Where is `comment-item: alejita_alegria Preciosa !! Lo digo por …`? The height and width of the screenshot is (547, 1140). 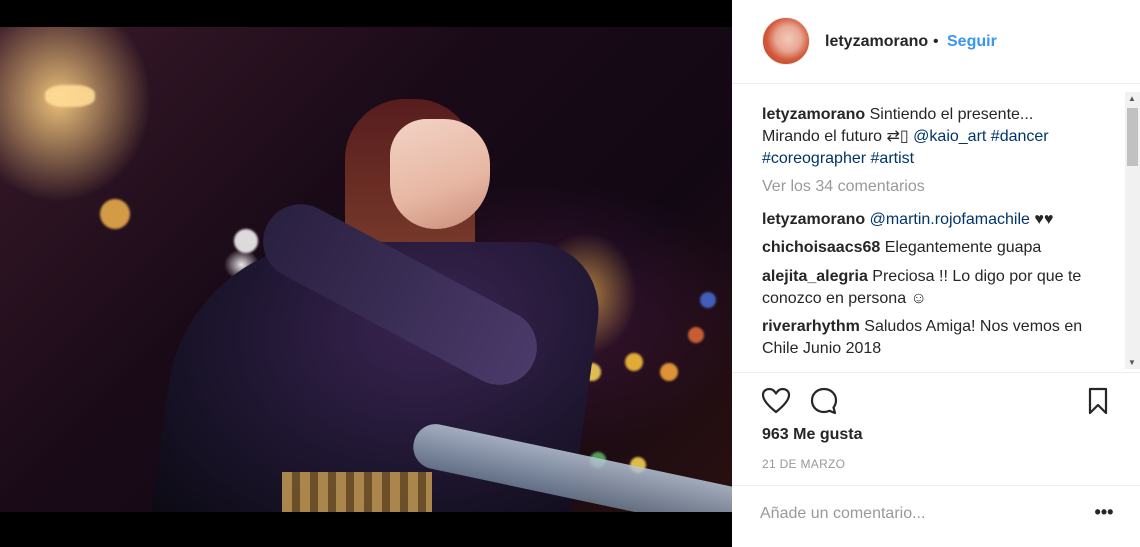 comment-item: alejita_alegria Preciosa !! Lo digo por … is located at coordinates (942, 288).